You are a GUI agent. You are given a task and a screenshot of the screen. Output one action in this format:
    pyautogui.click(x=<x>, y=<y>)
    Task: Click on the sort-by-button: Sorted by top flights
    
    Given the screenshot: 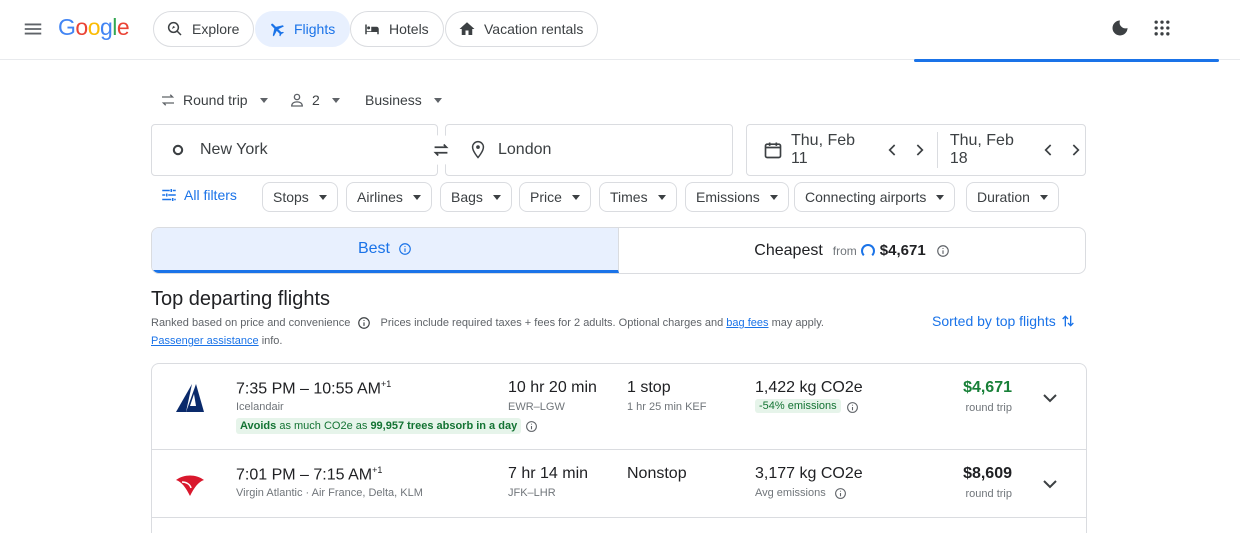 What is the action you would take?
    pyautogui.click(x=1004, y=321)
    